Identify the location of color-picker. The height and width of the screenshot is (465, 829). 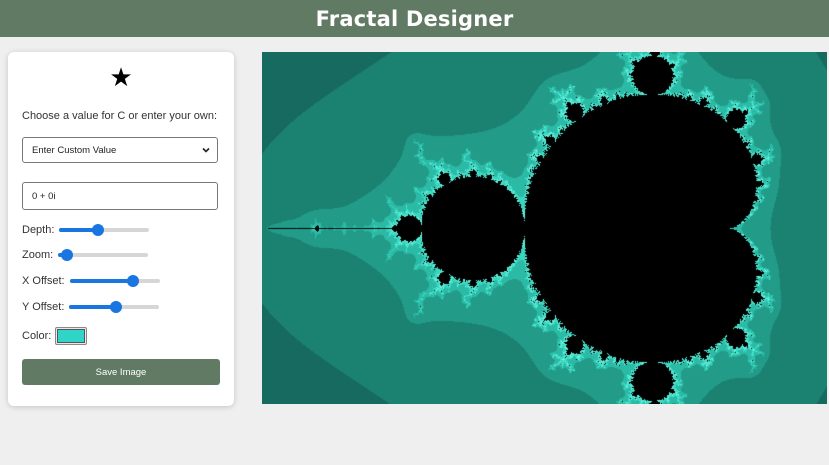
(71, 336).